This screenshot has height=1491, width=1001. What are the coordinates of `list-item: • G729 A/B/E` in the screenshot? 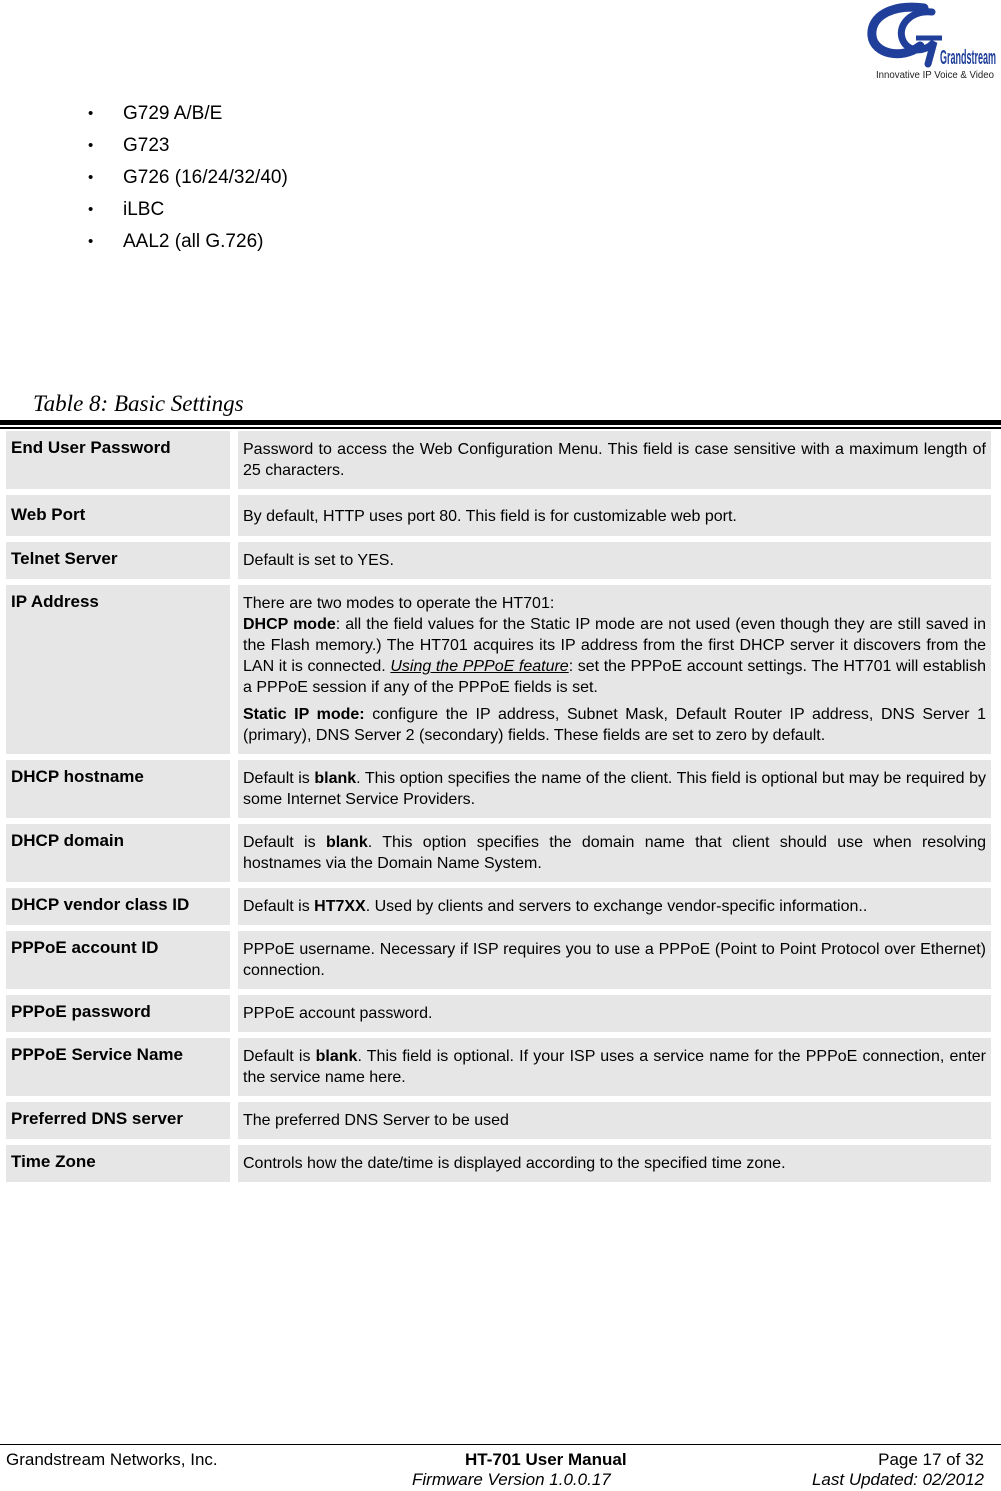 It's located at (188, 118).